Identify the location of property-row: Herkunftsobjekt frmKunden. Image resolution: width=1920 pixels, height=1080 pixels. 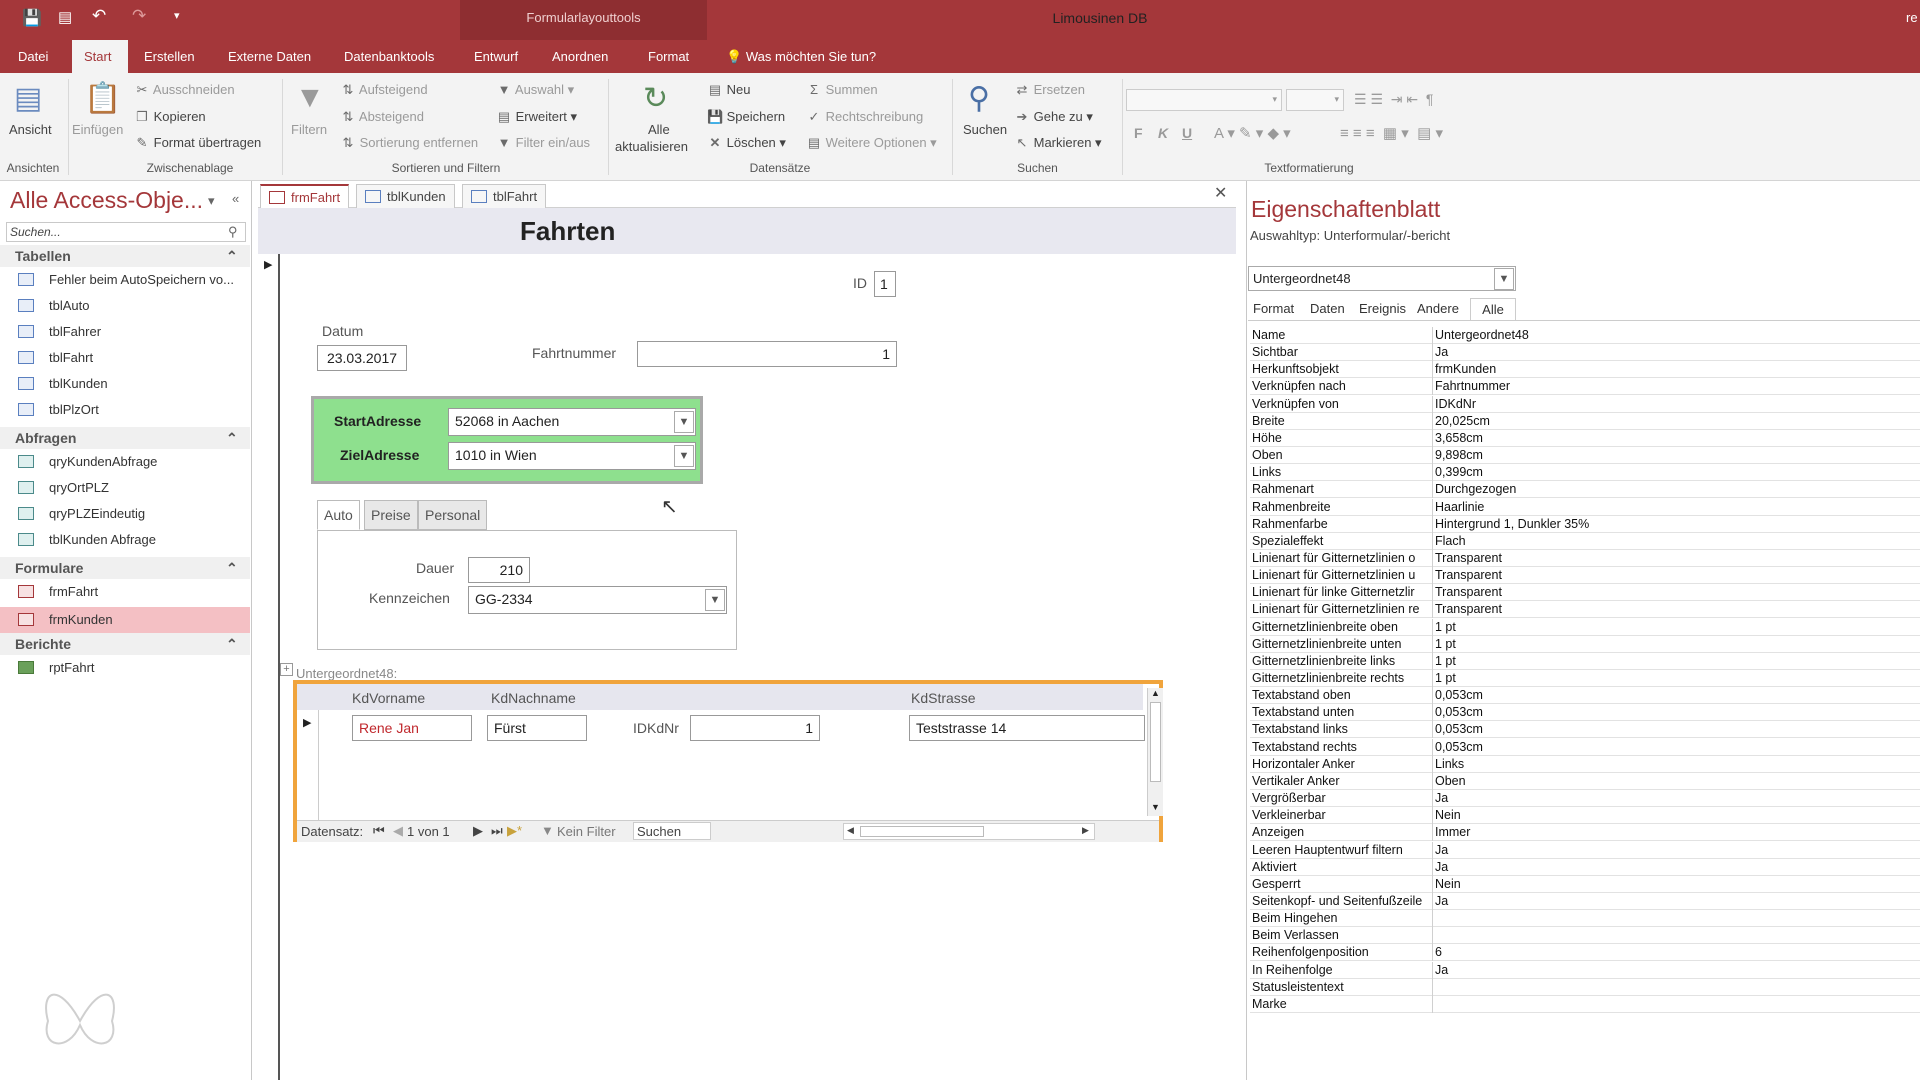
(1585, 370).